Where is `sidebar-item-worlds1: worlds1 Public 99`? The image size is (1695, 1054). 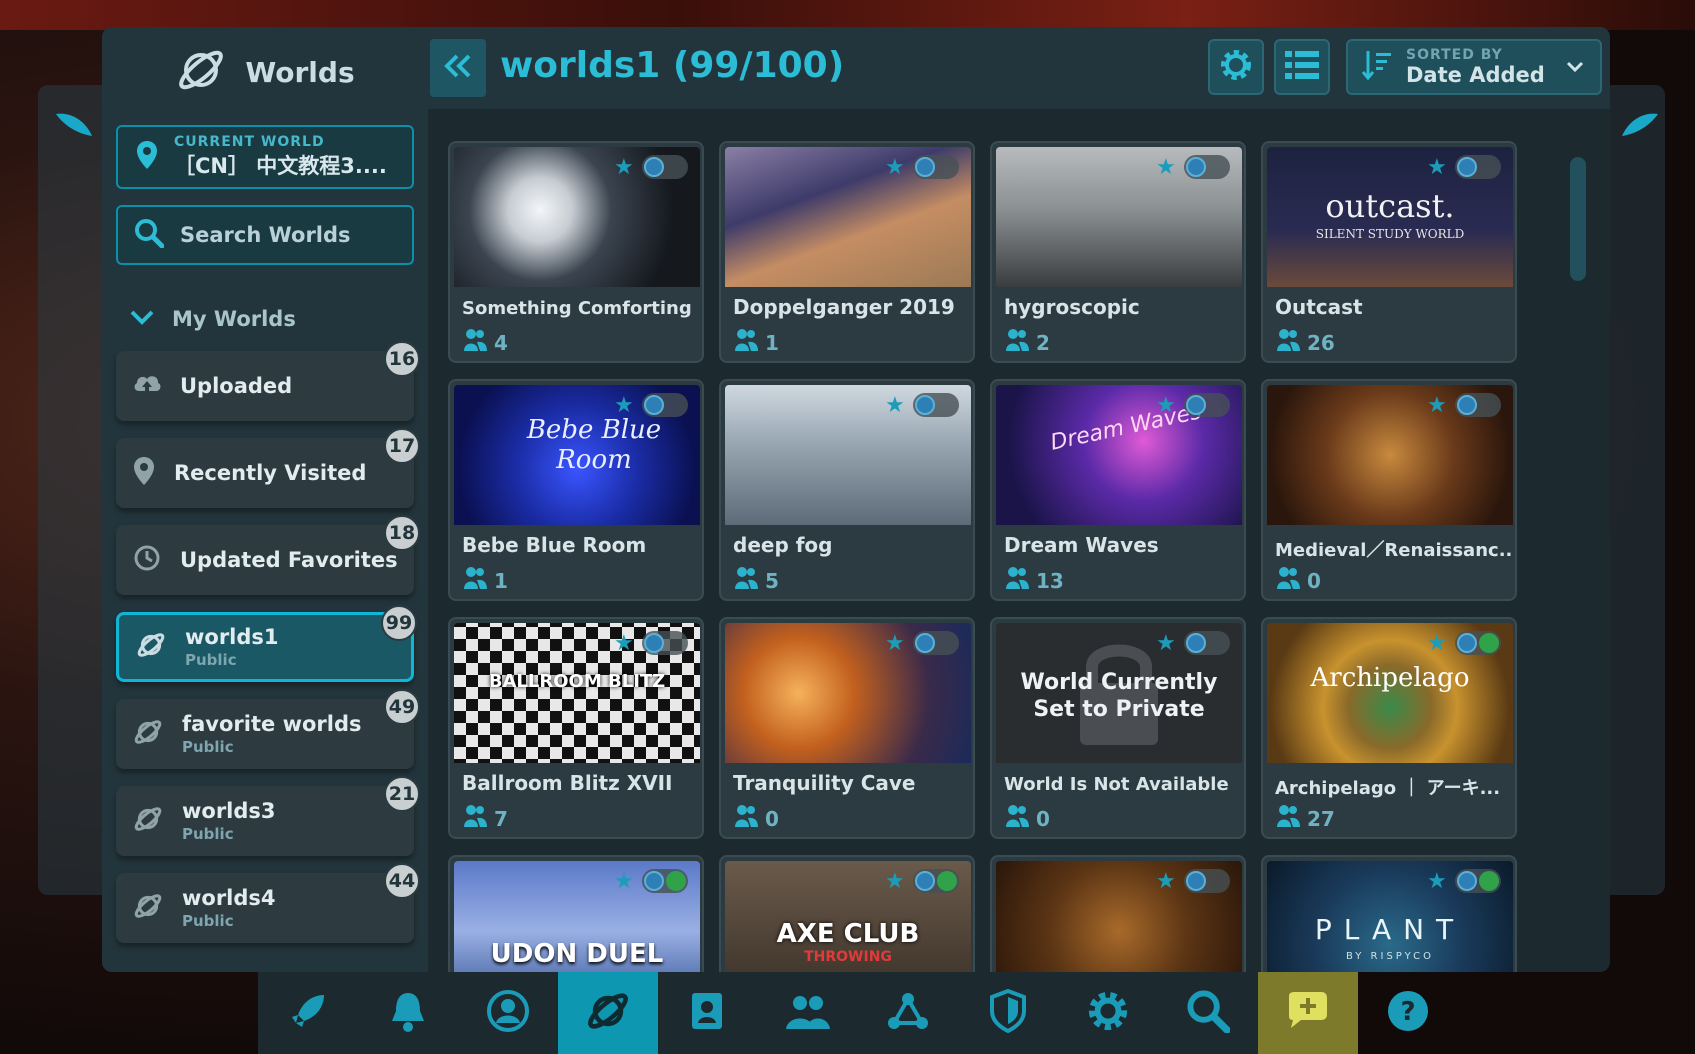 sidebar-item-worlds1: worlds1 Public 99 is located at coordinates (266, 643).